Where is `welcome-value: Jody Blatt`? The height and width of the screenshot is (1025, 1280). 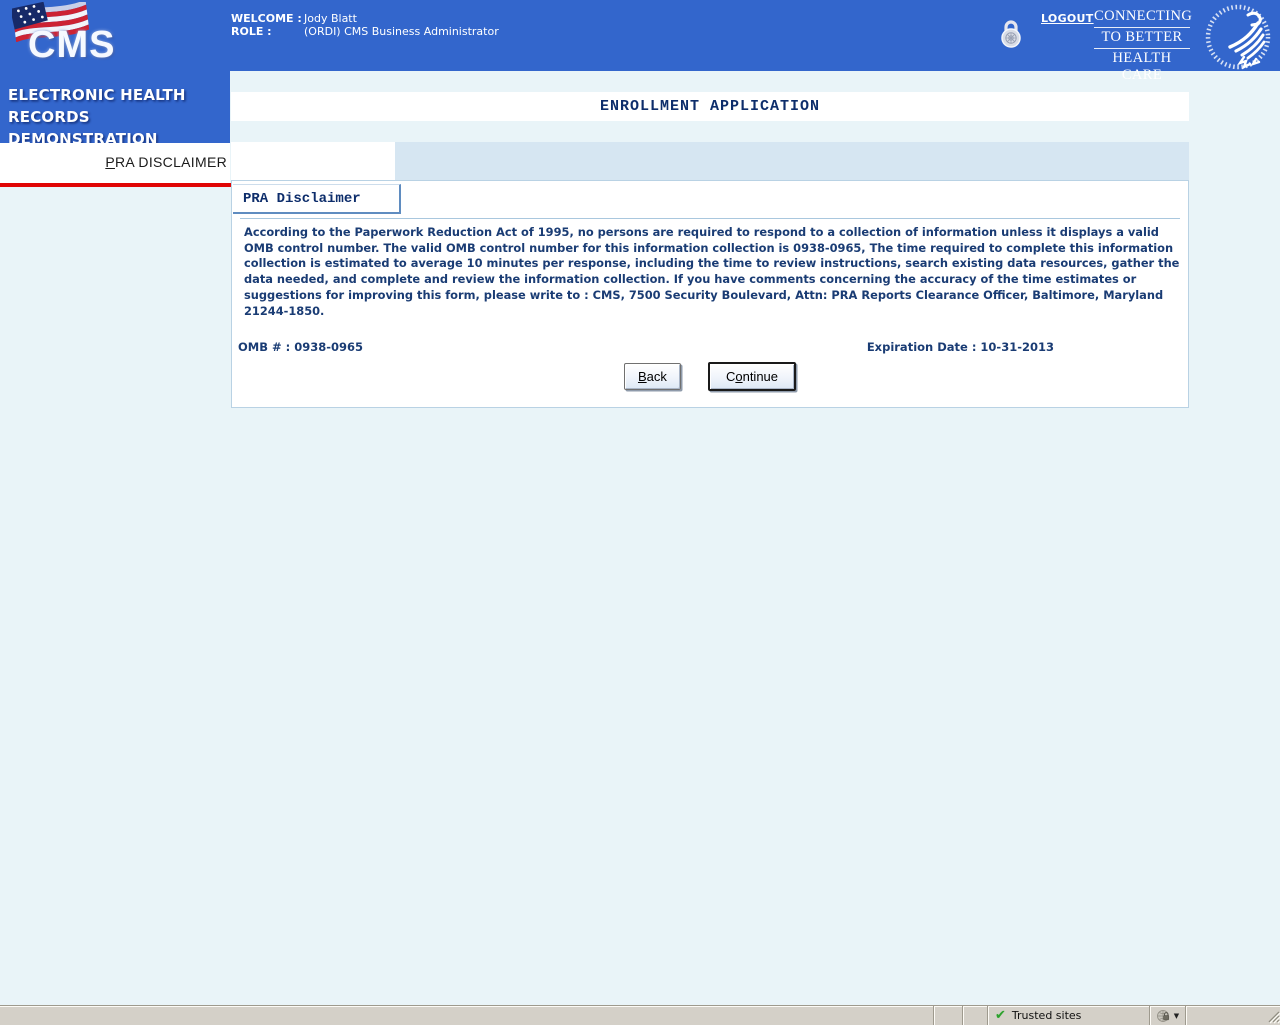
welcome-value: Jody Blatt is located at coordinates (330, 18).